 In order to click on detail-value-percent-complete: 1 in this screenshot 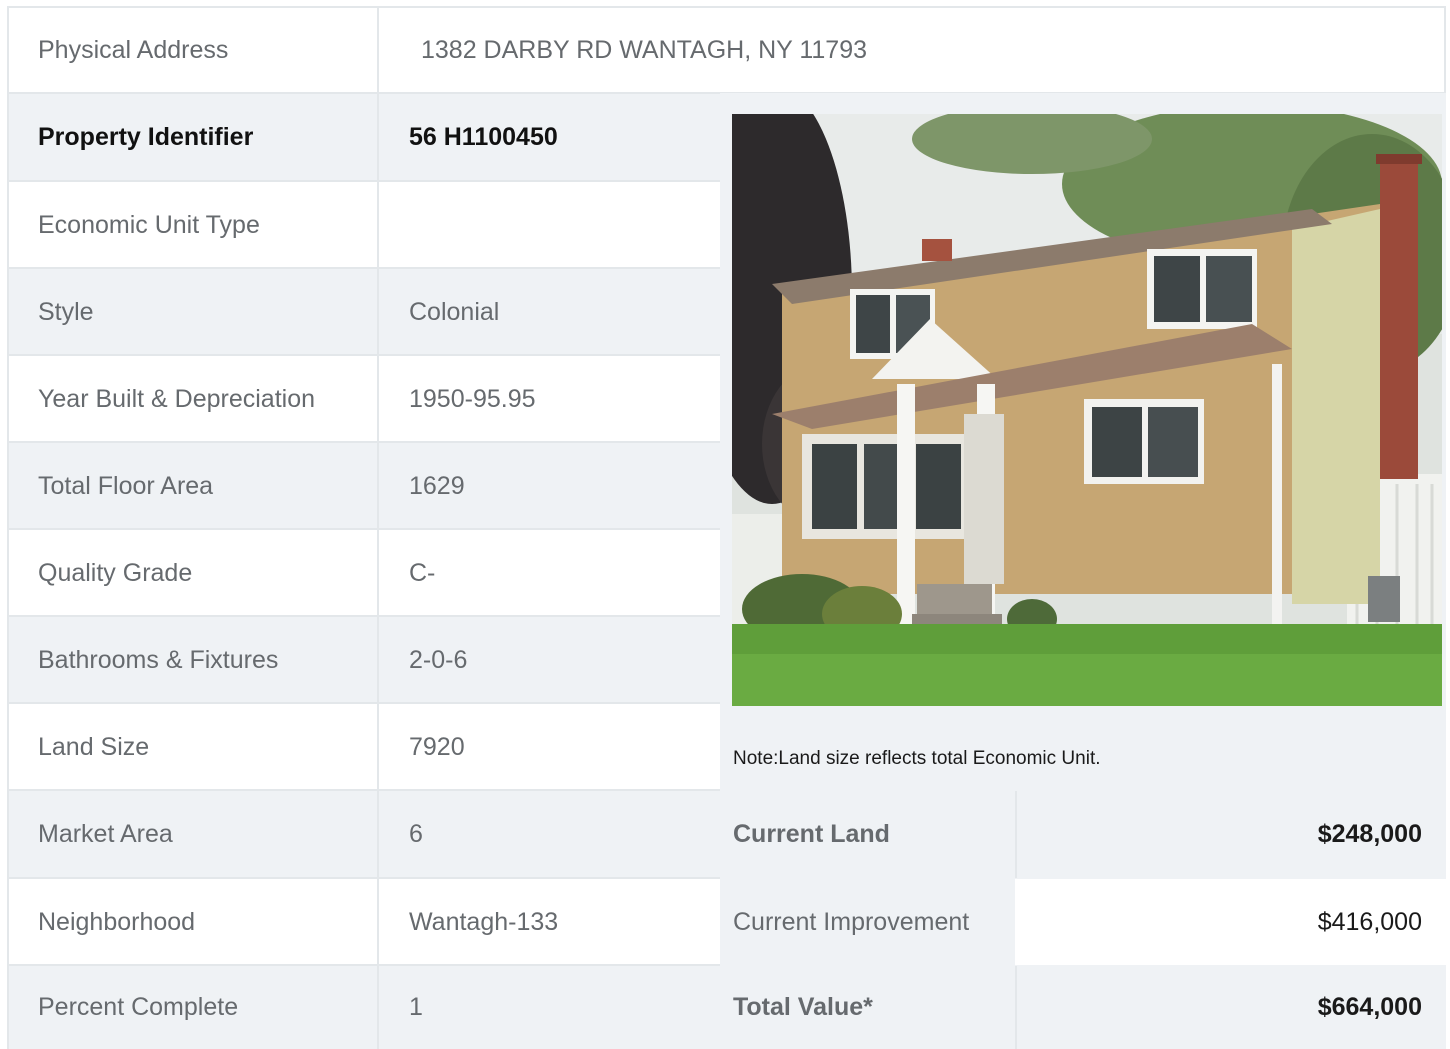, I will do `click(549, 1007)`.